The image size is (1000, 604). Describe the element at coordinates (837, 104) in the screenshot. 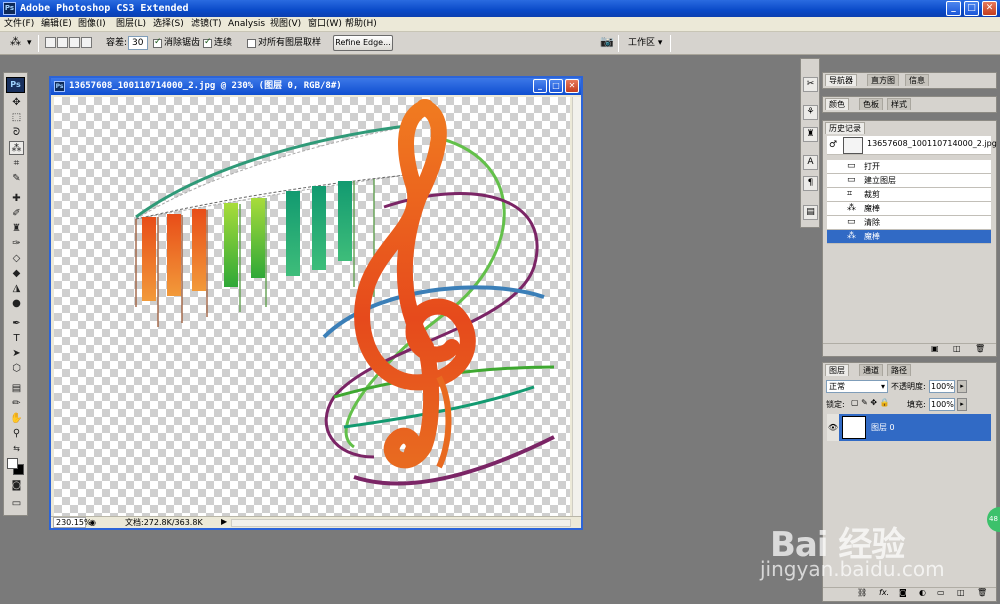

I see `tab-color: 颜色` at that location.